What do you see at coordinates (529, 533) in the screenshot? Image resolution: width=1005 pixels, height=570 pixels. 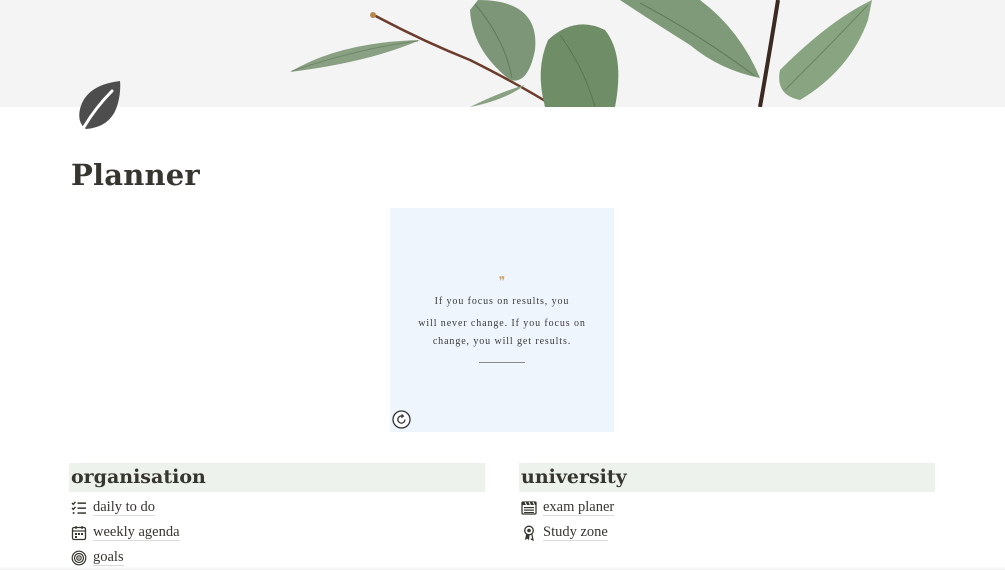 I see `award-ribbon-icon` at bounding box center [529, 533].